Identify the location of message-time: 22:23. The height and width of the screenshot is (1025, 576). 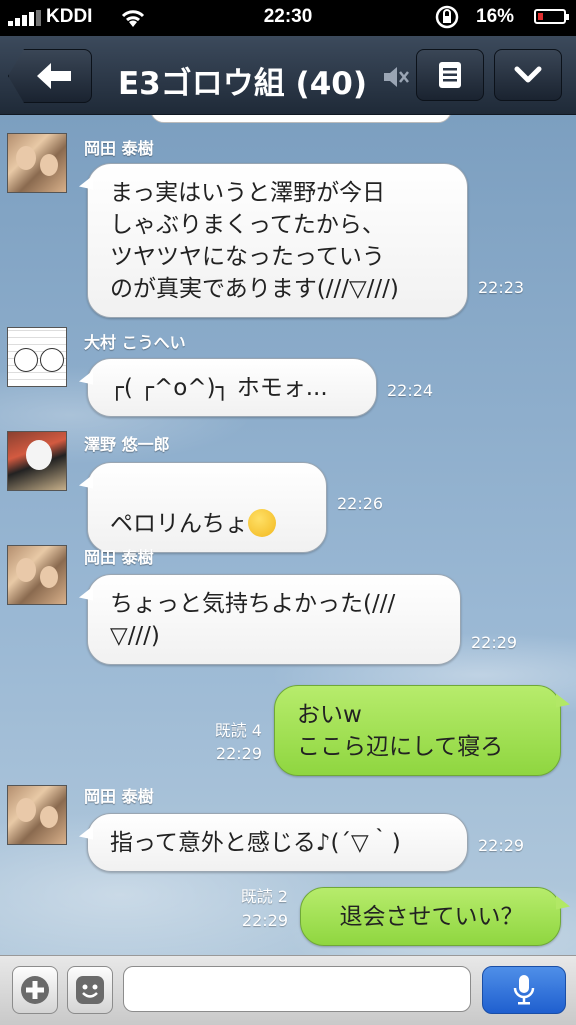
(501, 287).